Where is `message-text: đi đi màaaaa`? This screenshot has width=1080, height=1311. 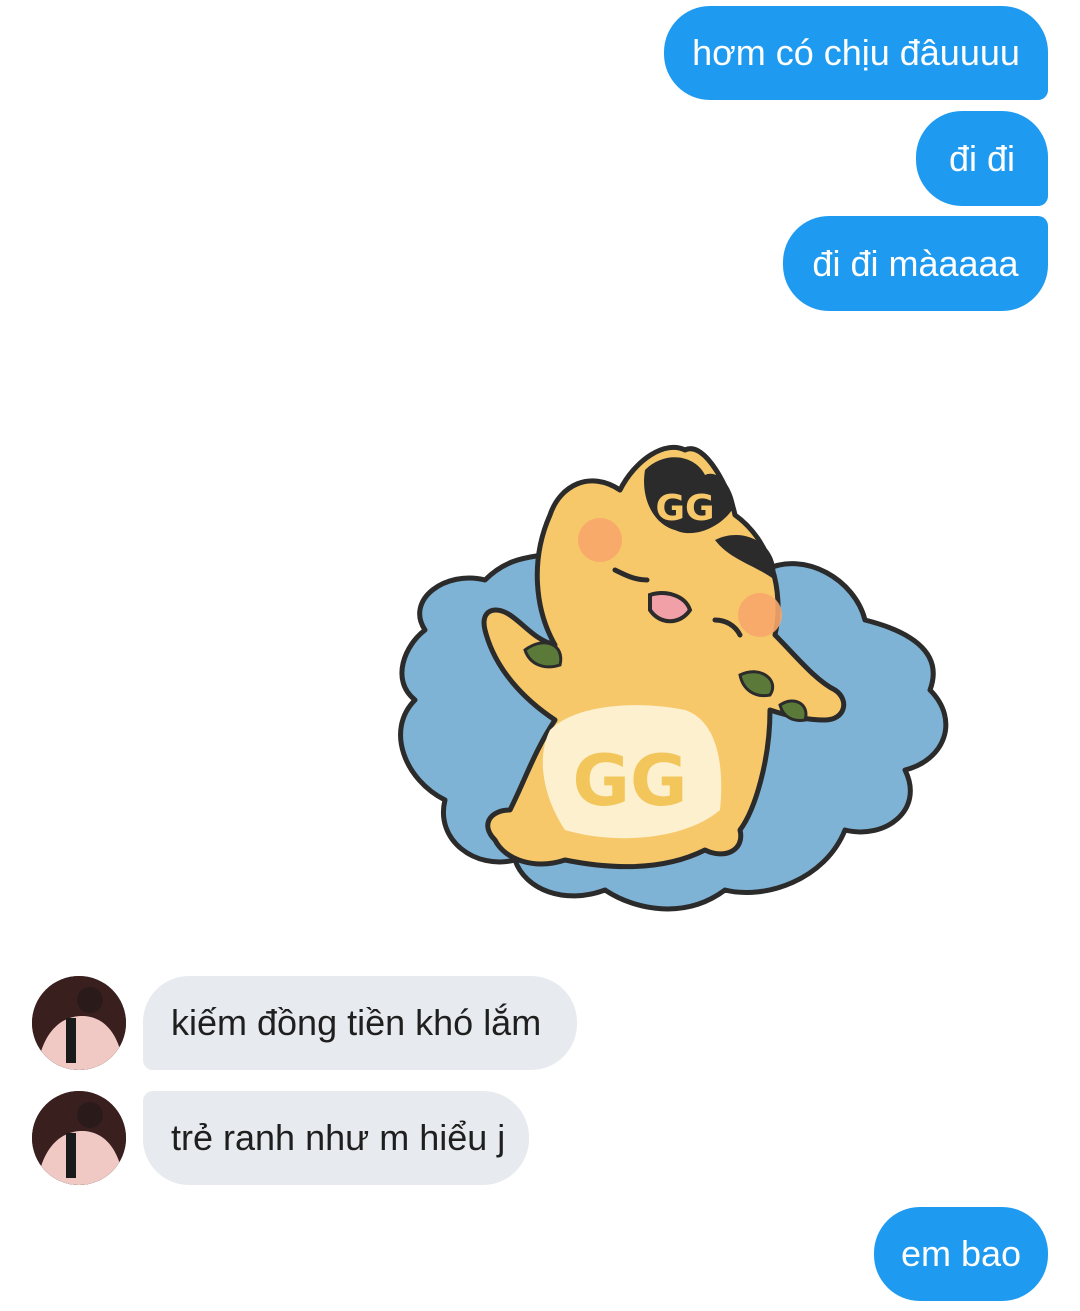 message-text: đi đi màaaaa is located at coordinates (915, 263).